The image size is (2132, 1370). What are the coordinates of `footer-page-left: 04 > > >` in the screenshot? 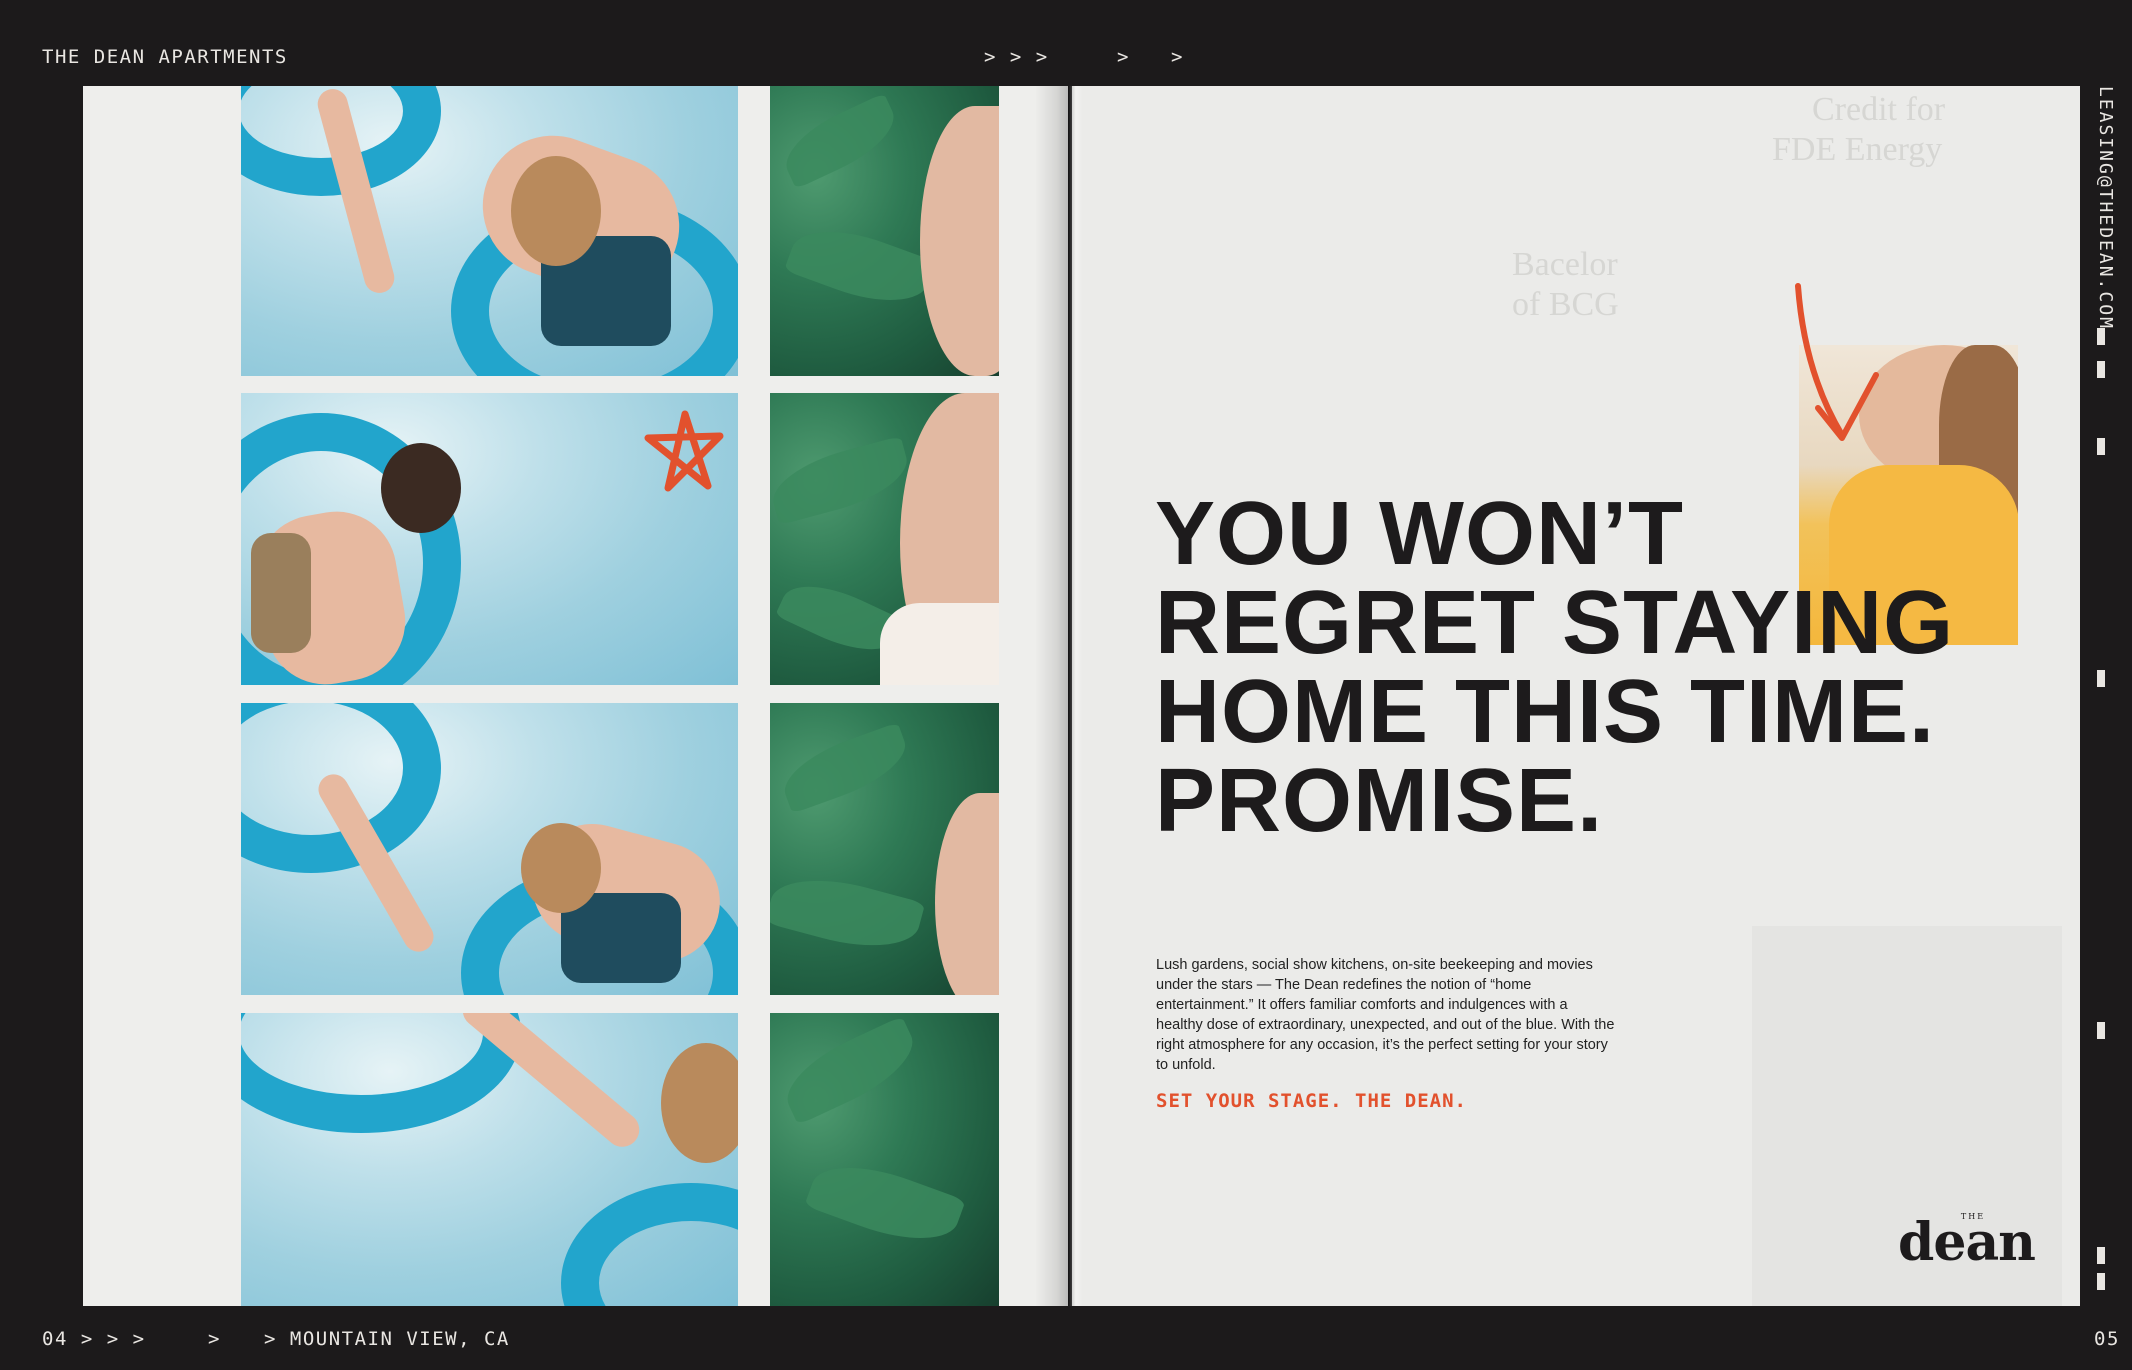 It's located at (94, 1339).